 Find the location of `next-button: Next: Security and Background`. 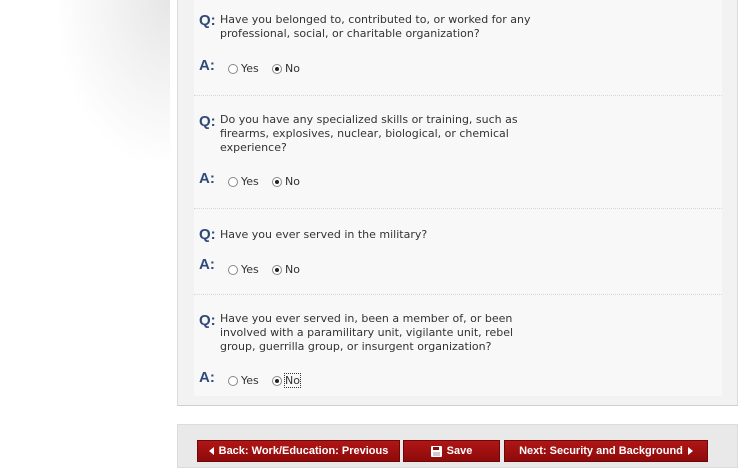

next-button: Next: Security and Background is located at coordinates (606, 451).